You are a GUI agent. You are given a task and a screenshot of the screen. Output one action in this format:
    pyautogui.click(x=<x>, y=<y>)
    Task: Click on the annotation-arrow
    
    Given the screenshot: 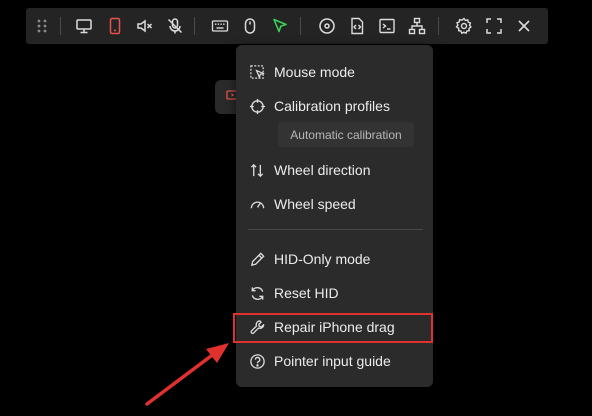 What is the action you would take?
    pyautogui.click(x=187, y=374)
    